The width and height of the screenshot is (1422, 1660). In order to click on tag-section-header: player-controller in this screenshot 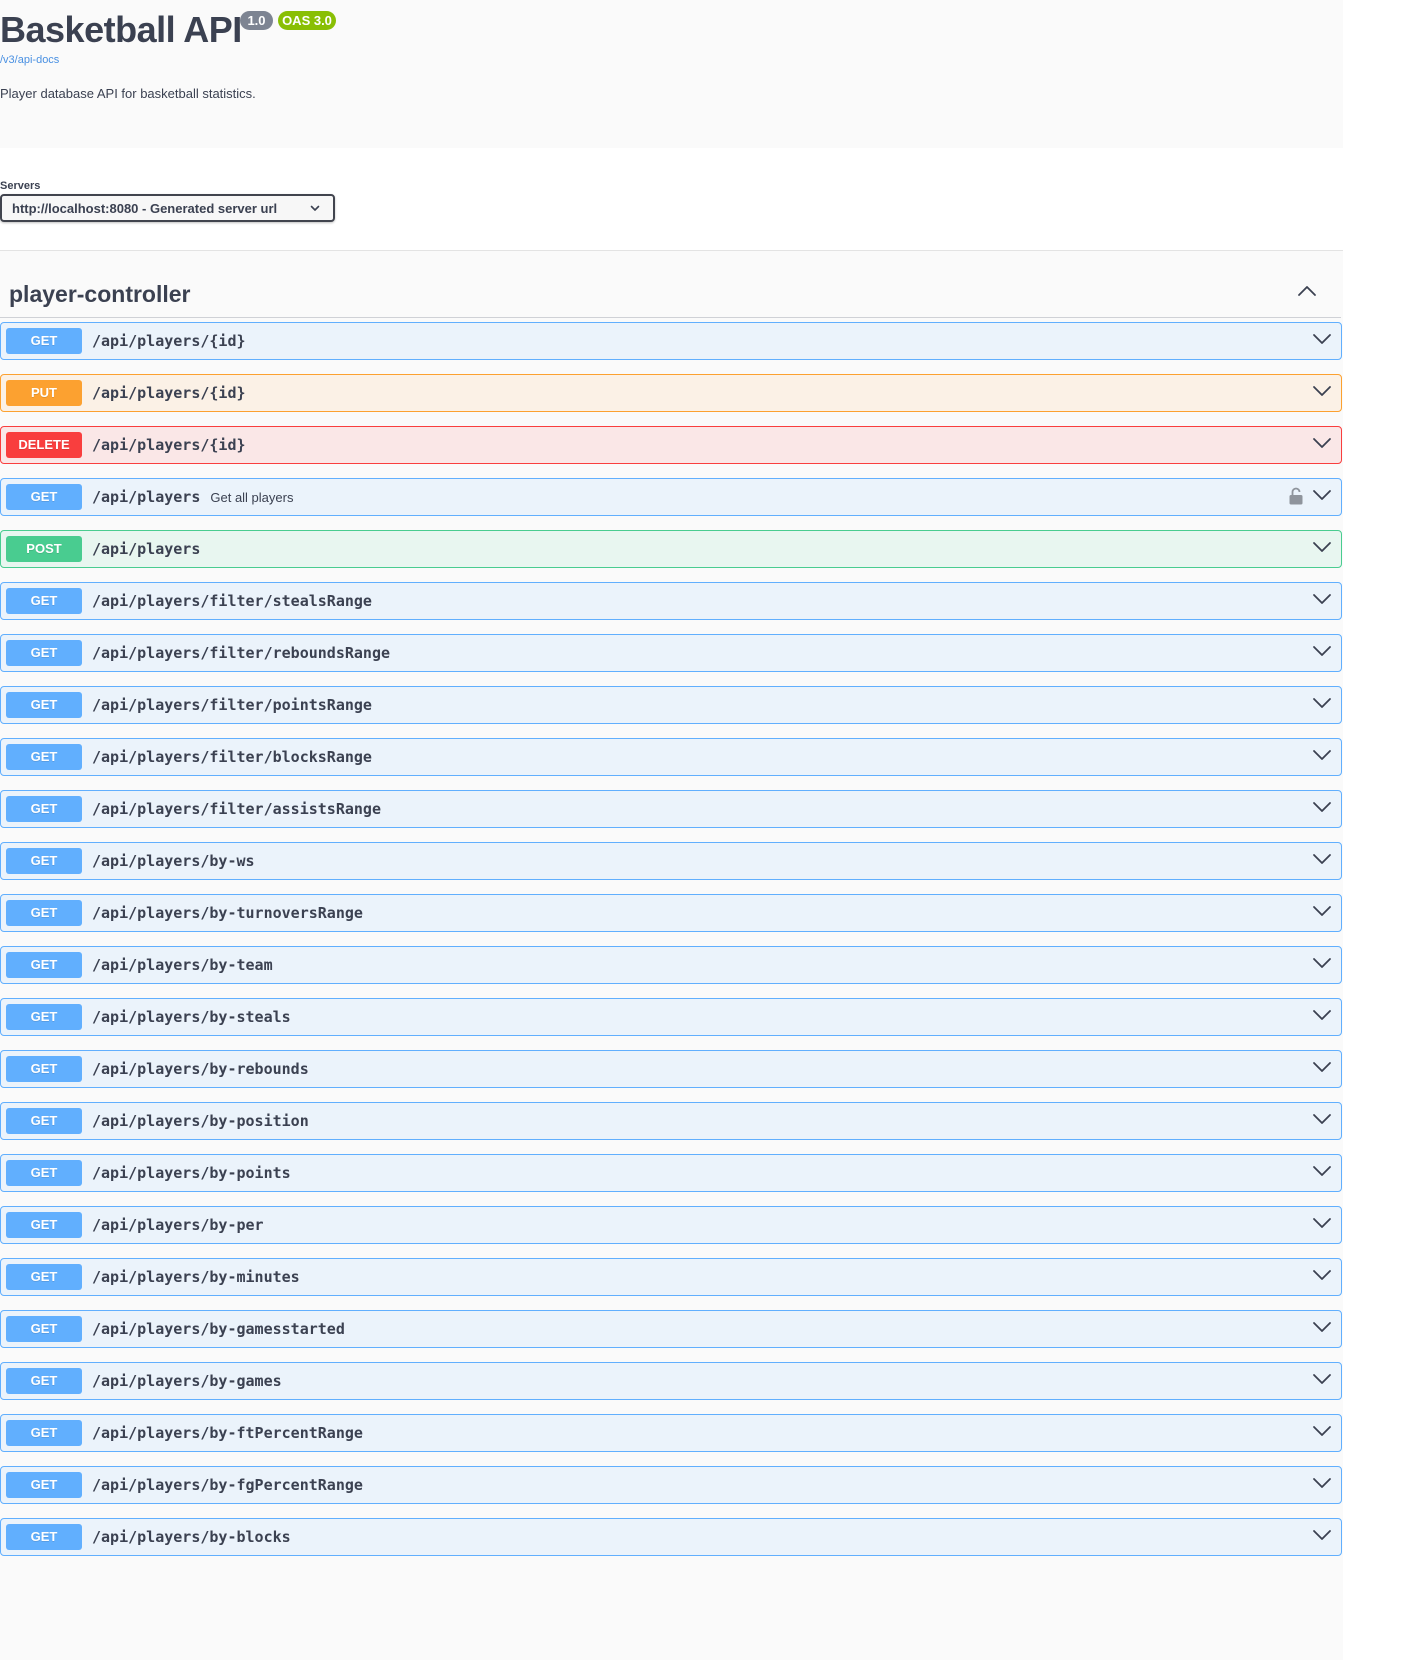, I will do `click(670, 294)`.